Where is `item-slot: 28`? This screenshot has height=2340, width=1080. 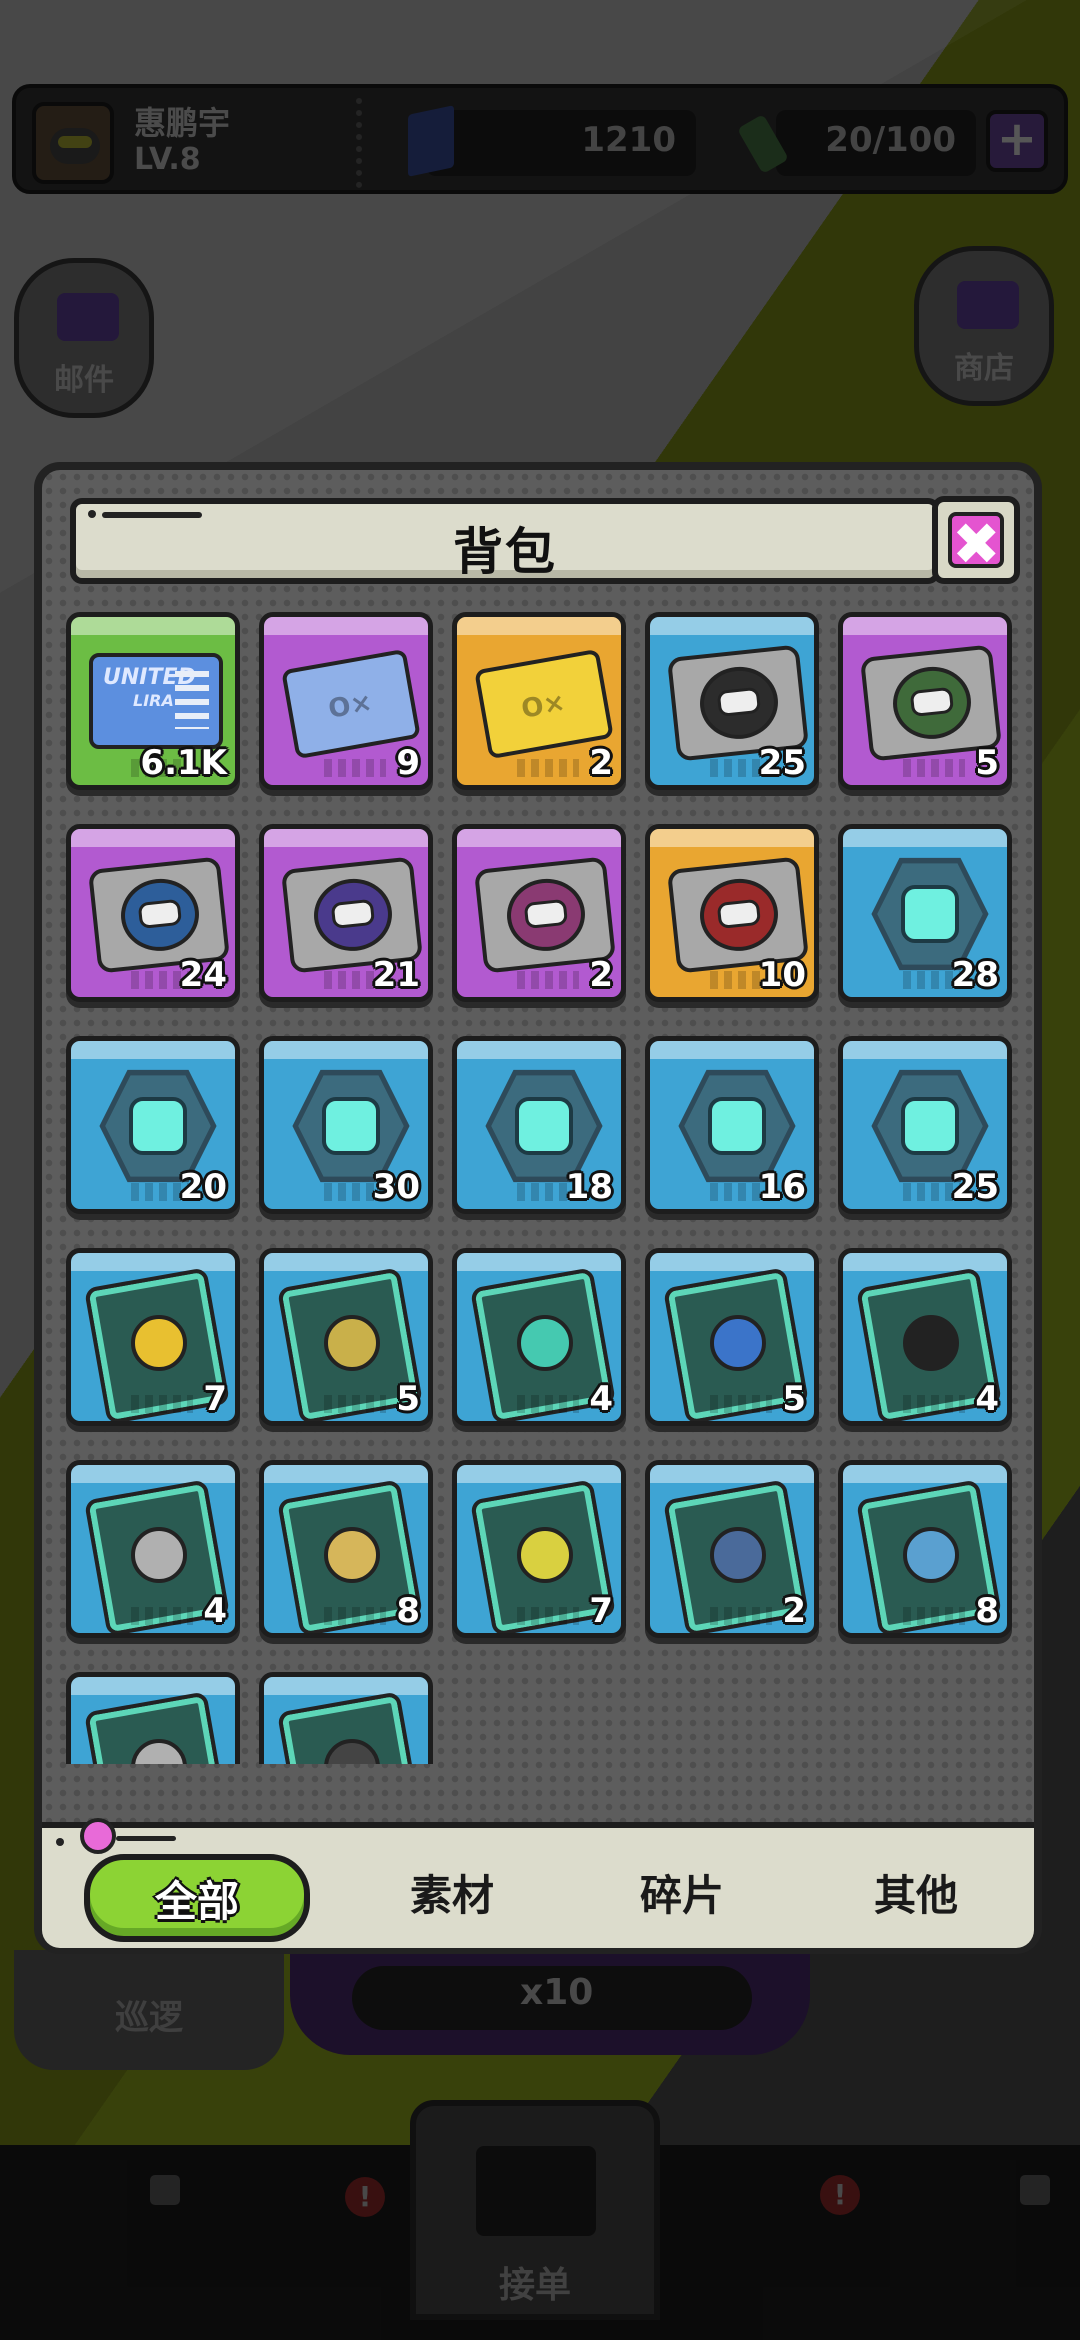
item-slot: 28 is located at coordinates (925, 913).